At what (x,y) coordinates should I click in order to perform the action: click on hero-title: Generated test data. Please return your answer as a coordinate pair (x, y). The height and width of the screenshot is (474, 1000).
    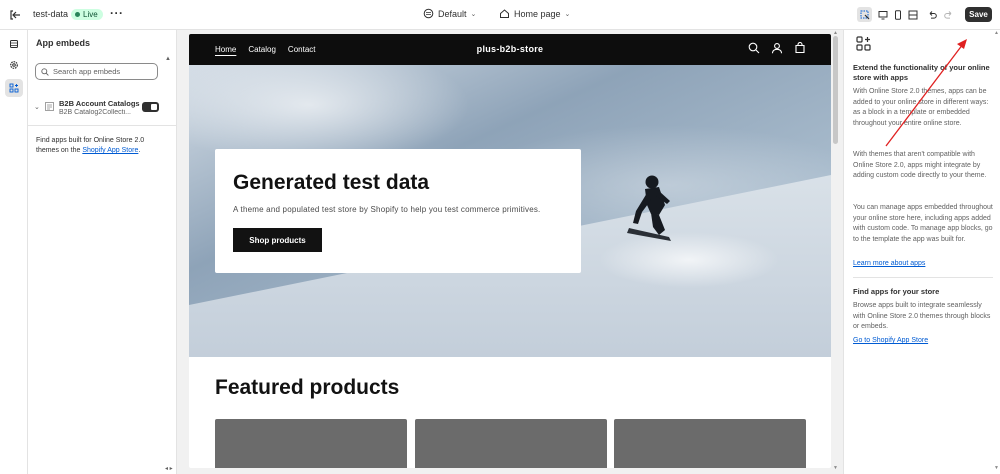
    Looking at the image, I should click on (331, 182).